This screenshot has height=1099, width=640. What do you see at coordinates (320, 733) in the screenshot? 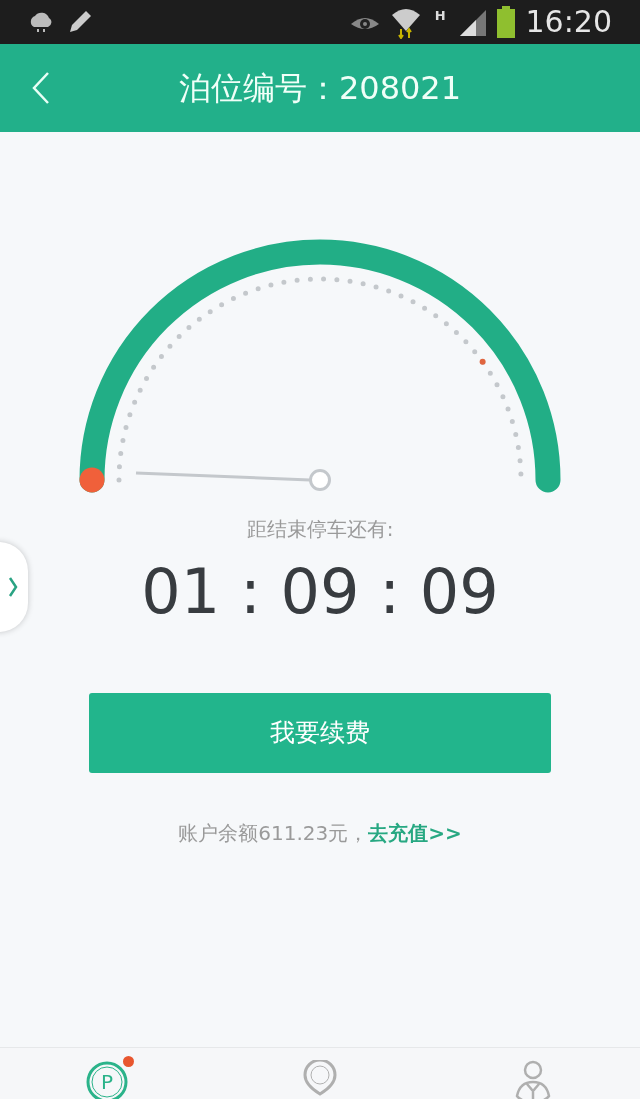
I see `renew-button: 我要续费` at bounding box center [320, 733].